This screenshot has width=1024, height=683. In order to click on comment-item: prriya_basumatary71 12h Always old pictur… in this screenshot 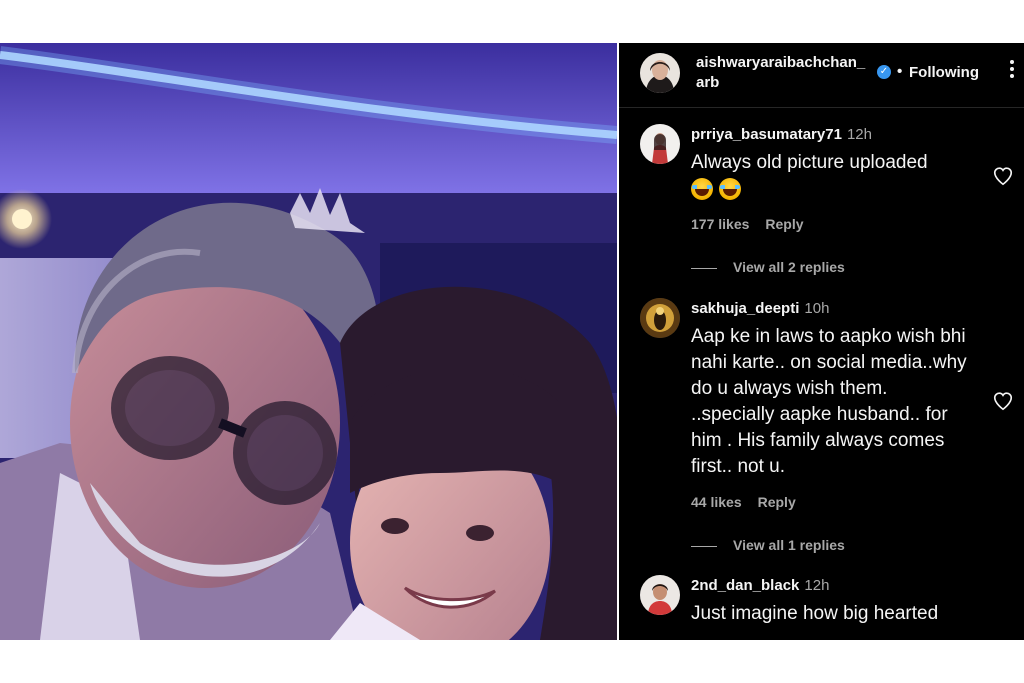, I will do `click(821, 199)`.